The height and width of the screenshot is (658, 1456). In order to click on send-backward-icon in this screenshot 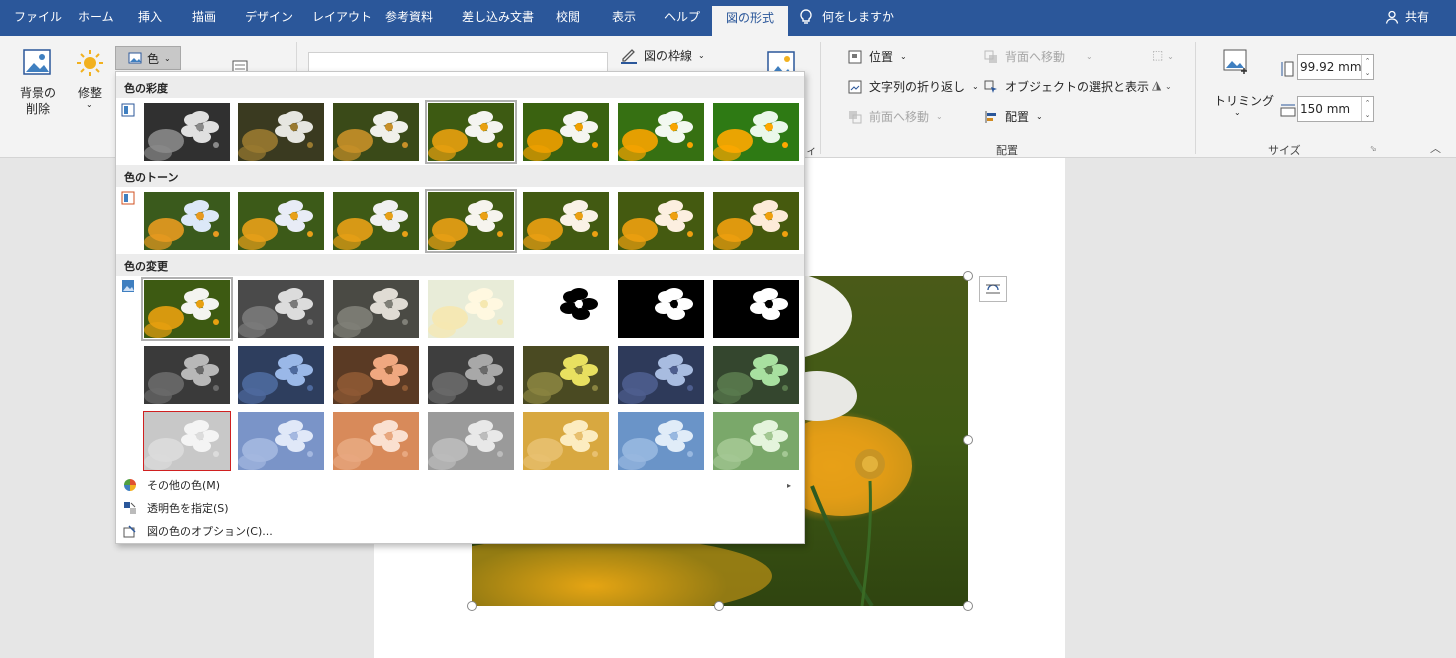, I will do `click(990, 56)`.